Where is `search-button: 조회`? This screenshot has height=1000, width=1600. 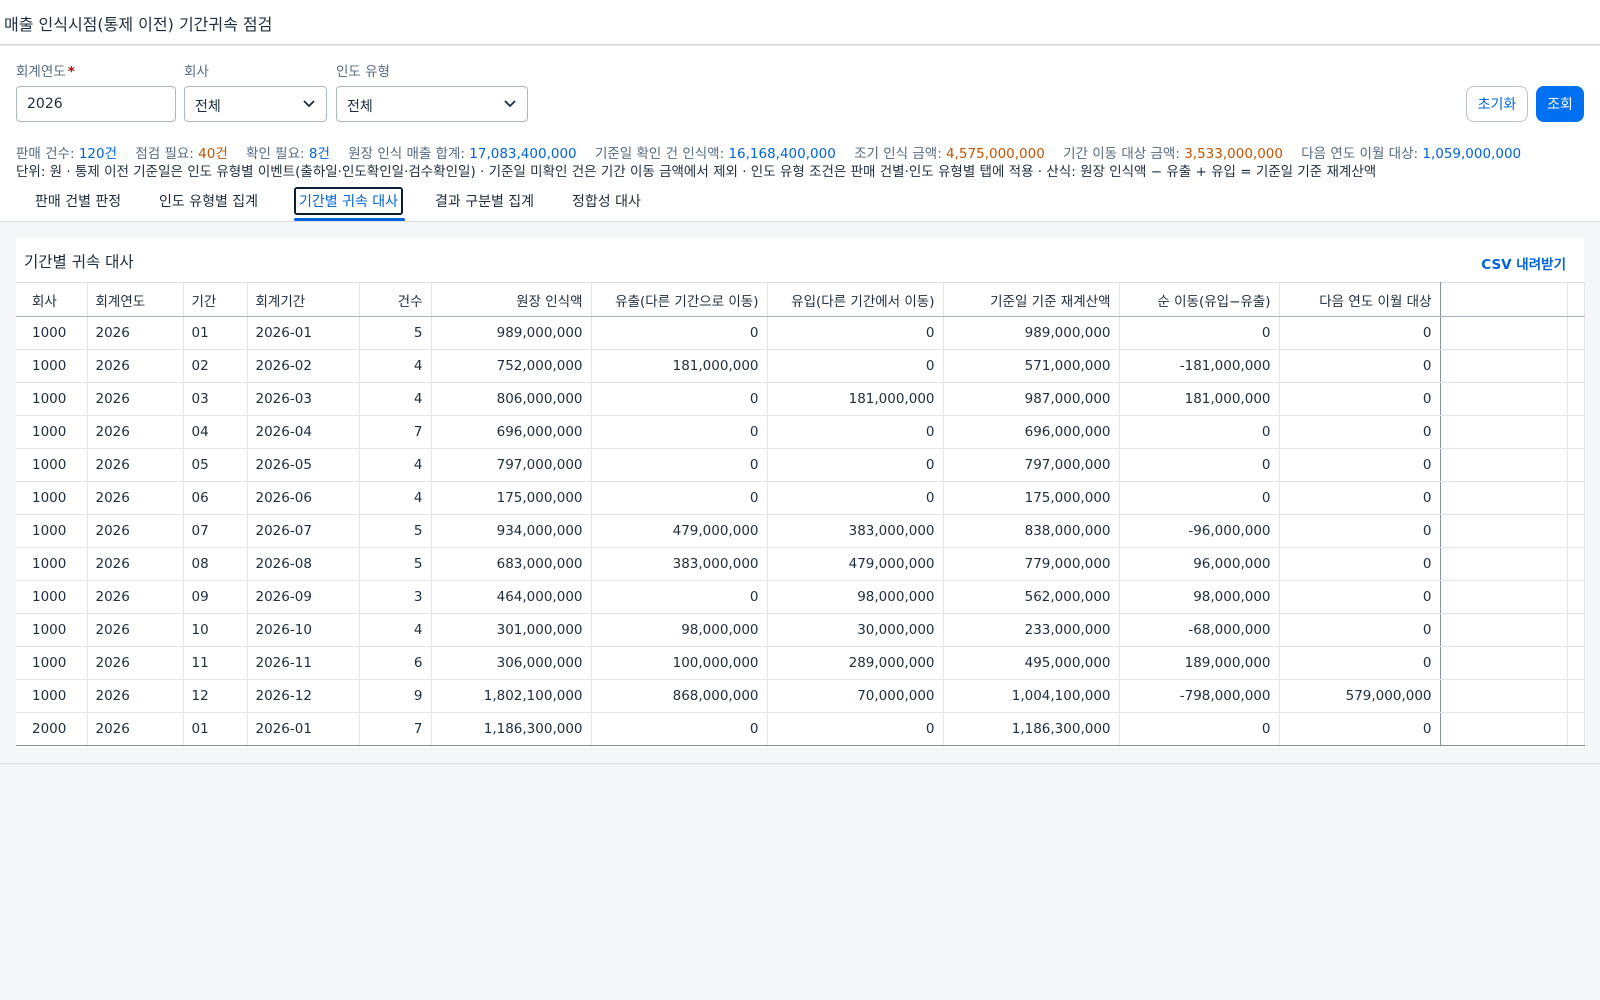 search-button: 조회 is located at coordinates (1560, 104).